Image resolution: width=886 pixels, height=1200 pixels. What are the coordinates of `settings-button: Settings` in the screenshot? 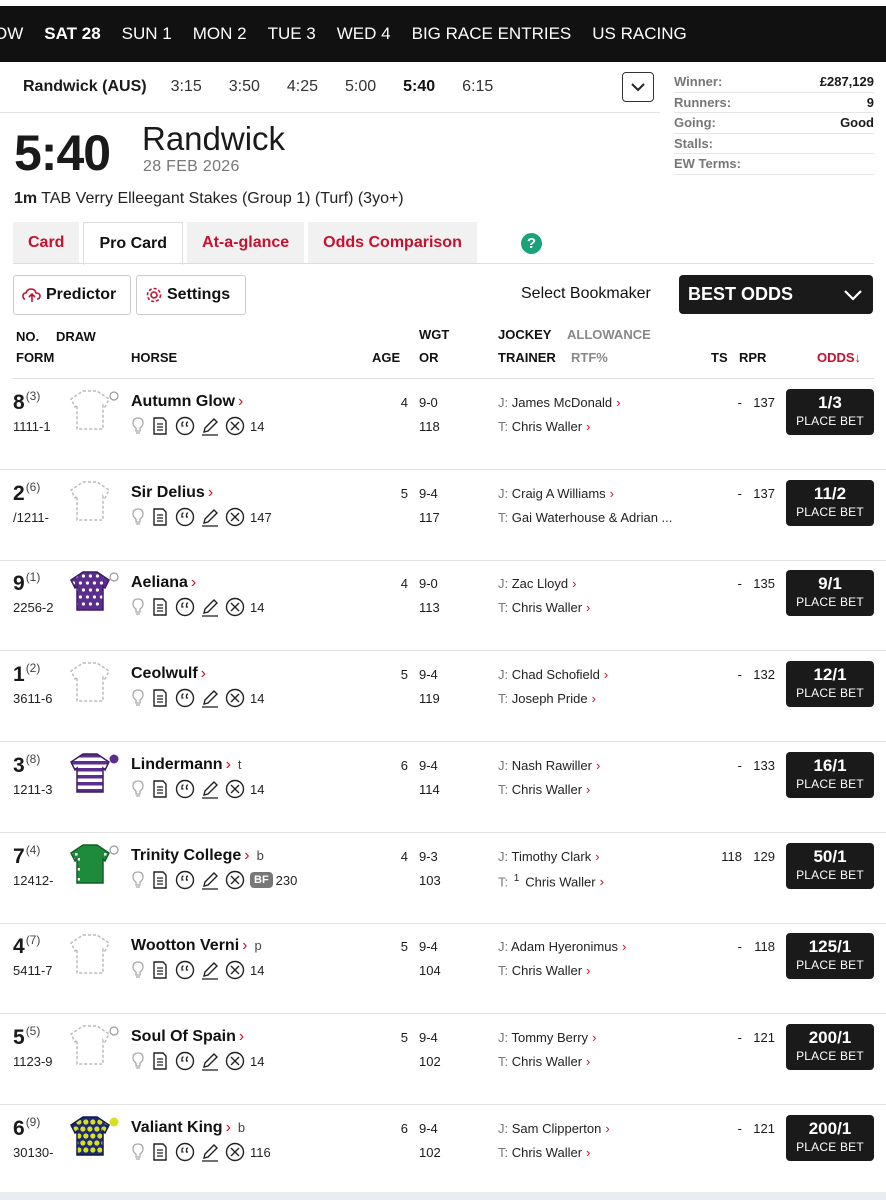 It's located at (191, 295).